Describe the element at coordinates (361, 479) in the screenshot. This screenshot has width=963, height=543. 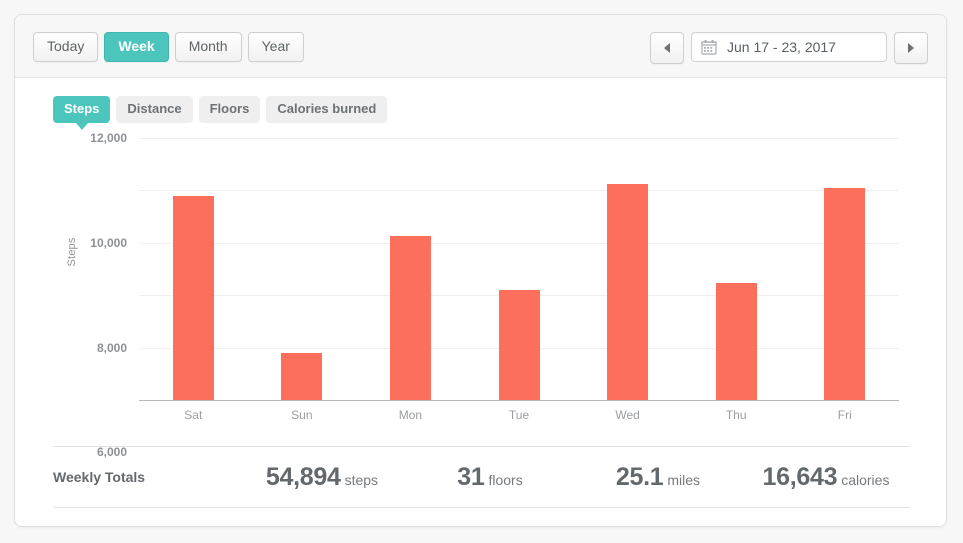
I see `total-steps-unit: steps` at that location.